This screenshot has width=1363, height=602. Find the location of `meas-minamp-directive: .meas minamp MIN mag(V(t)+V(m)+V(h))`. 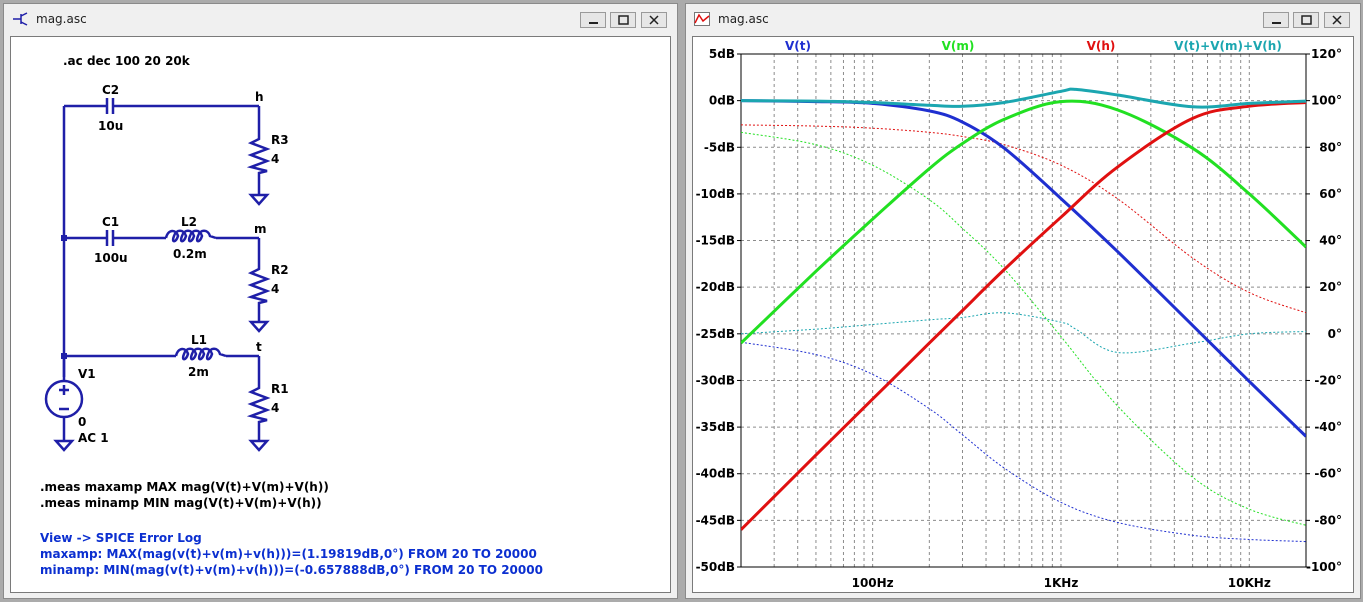

meas-minamp-directive: .meas minamp MIN mag(V(t)+V(m)+V(h)) is located at coordinates (181, 503).